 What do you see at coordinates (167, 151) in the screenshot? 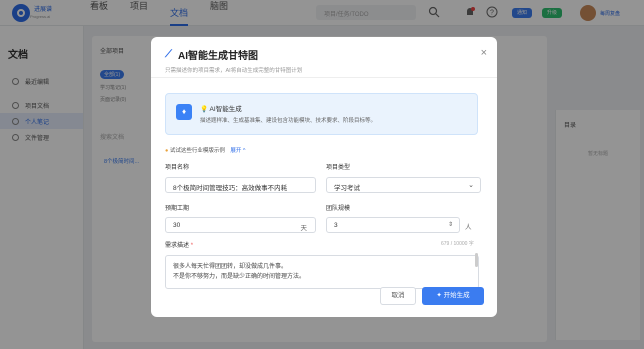
I see `hint-bulb-icon: ●` at bounding box center [167, 151].